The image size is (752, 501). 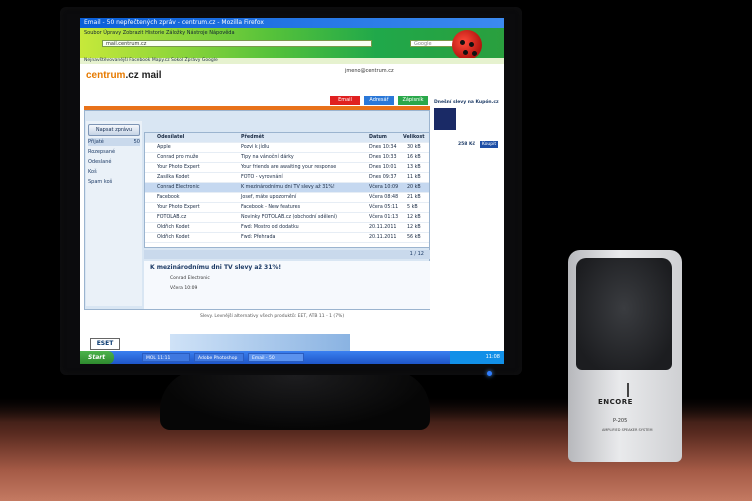 I want to click on list-header: Odesílatel Předmět Datum Velikost, so click(x=287, y=138).